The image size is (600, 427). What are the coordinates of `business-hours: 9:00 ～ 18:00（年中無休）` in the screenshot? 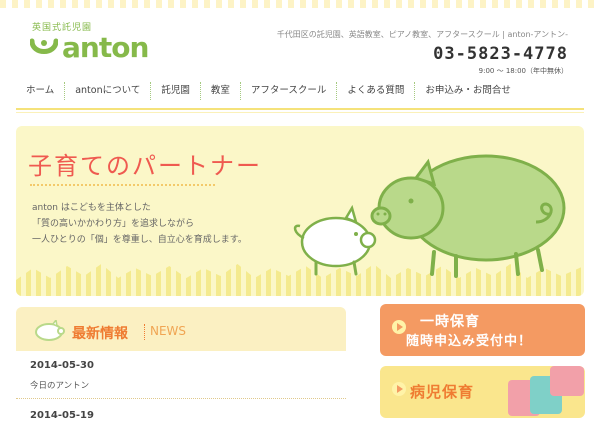 It's located at (523, 71).